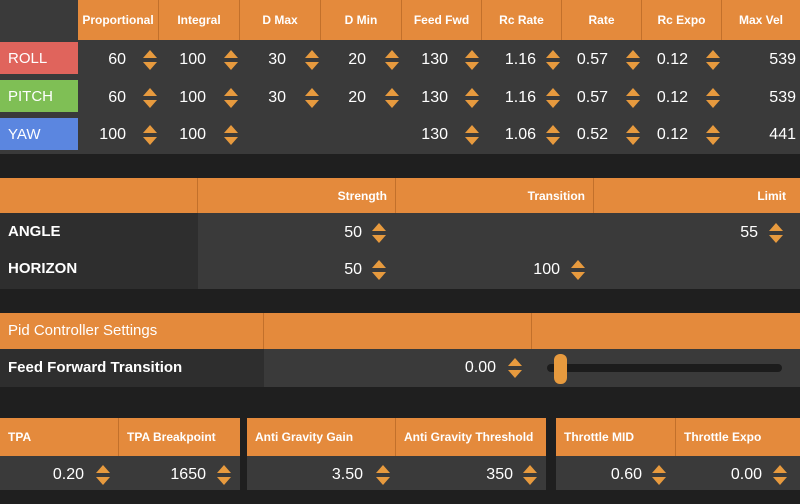 This screenshot has width=800, height=504. Describe the element at coordinates (224, 475) in the screenshot. I see `tpa-breakpoint-spinner` at that location.